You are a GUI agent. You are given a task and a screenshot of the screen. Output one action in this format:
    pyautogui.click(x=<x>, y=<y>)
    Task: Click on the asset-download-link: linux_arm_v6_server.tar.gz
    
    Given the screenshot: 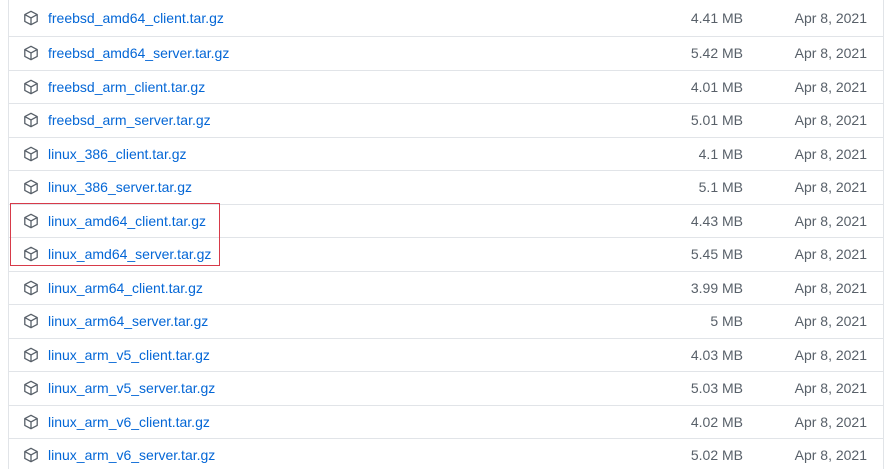 What is the action you would take?
    pyautogui.click(x=131, y=455)
    